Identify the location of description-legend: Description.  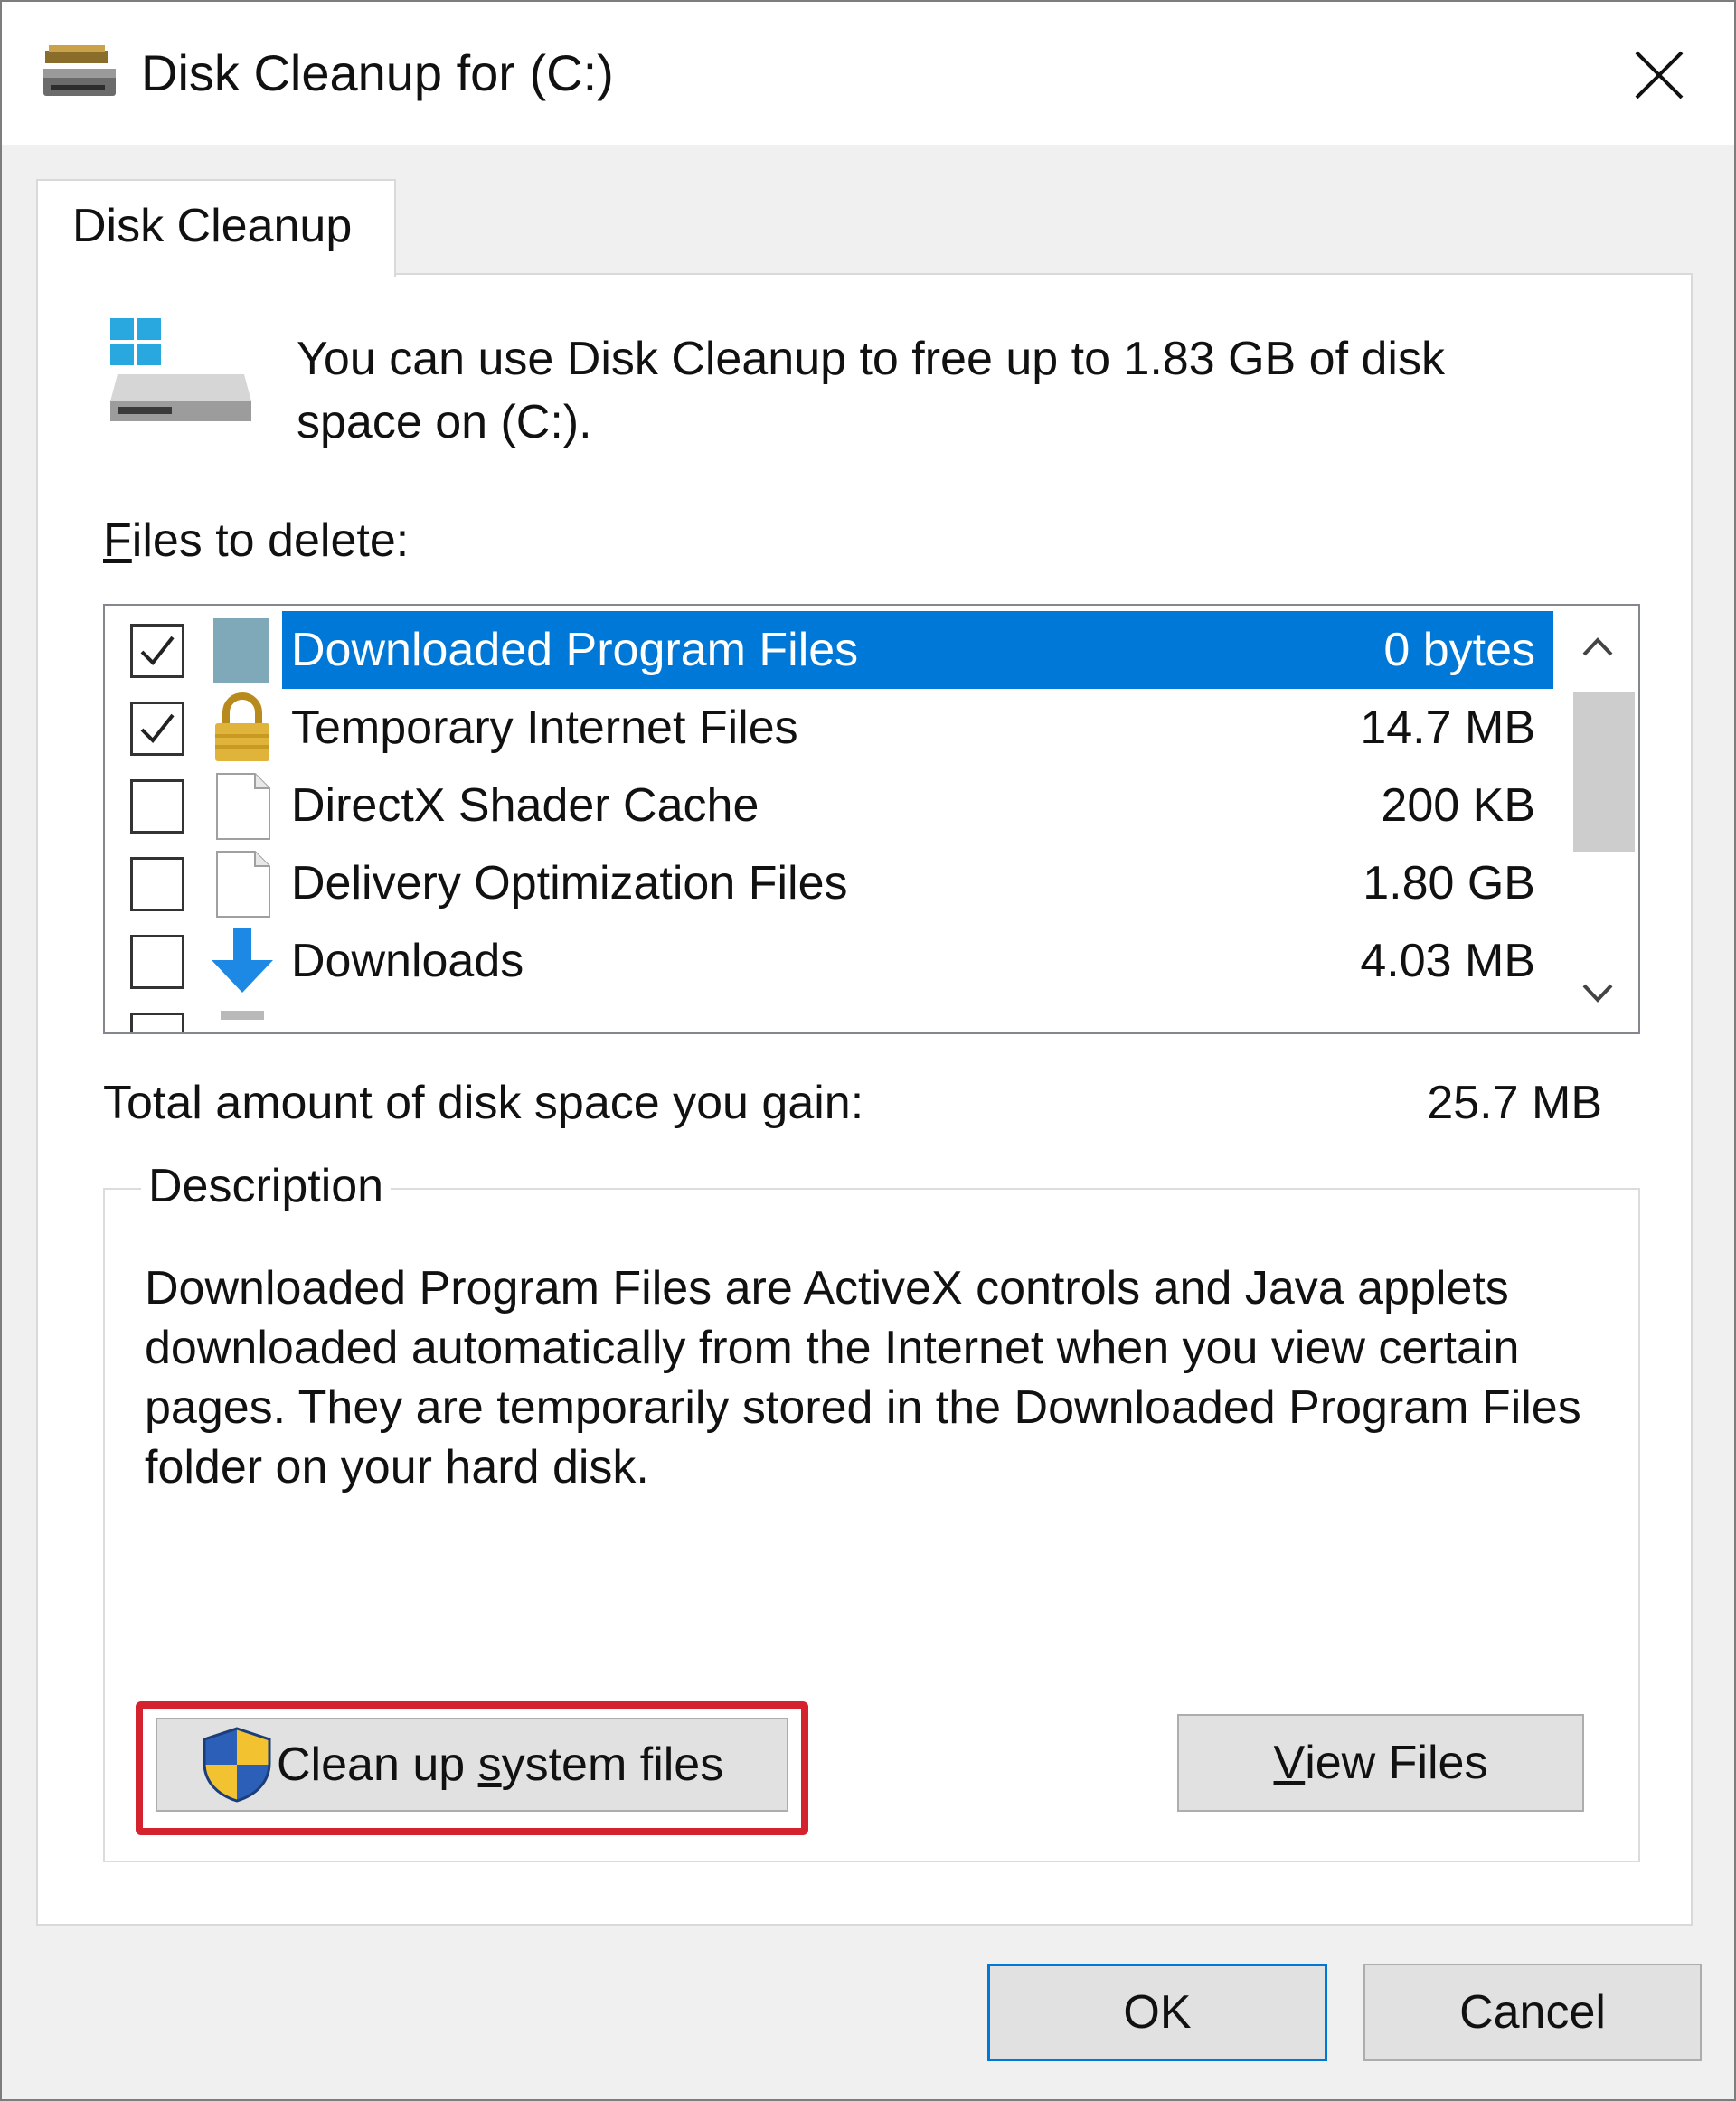
(267, 1186).